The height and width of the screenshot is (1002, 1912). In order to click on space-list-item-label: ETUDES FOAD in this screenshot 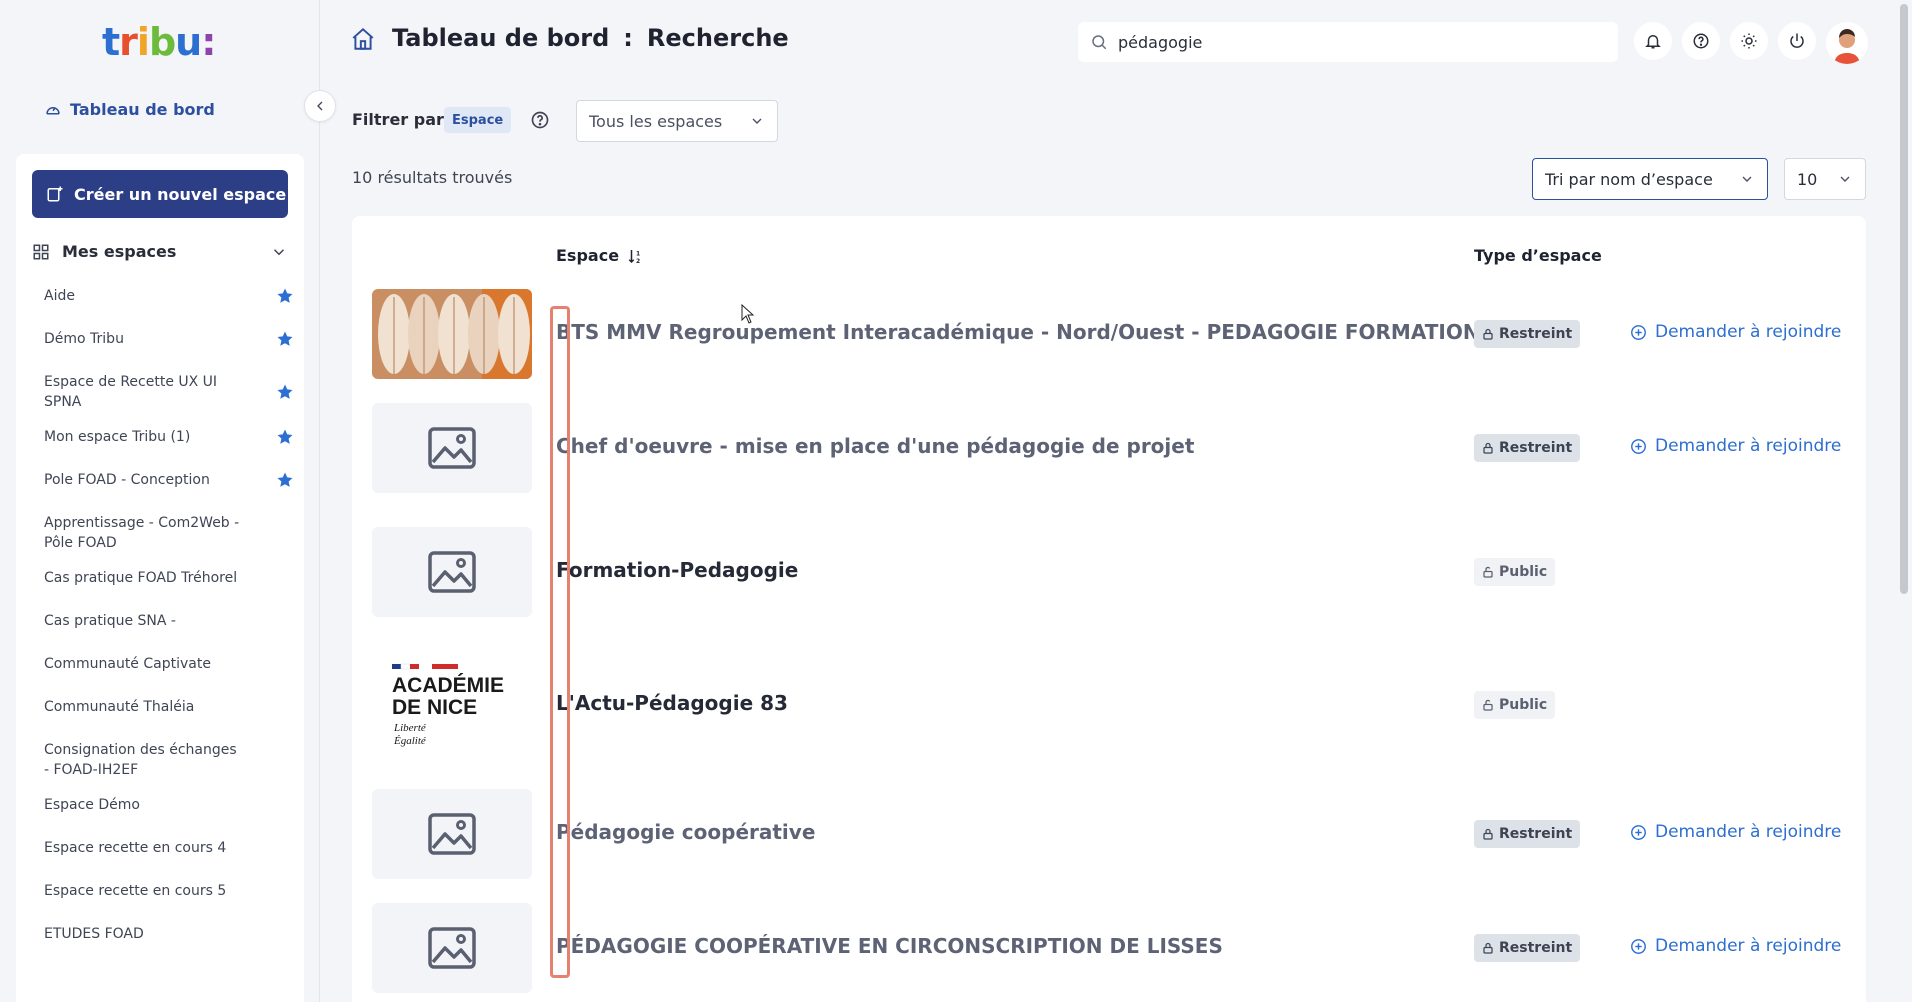, I will do `click(94, 934)`.